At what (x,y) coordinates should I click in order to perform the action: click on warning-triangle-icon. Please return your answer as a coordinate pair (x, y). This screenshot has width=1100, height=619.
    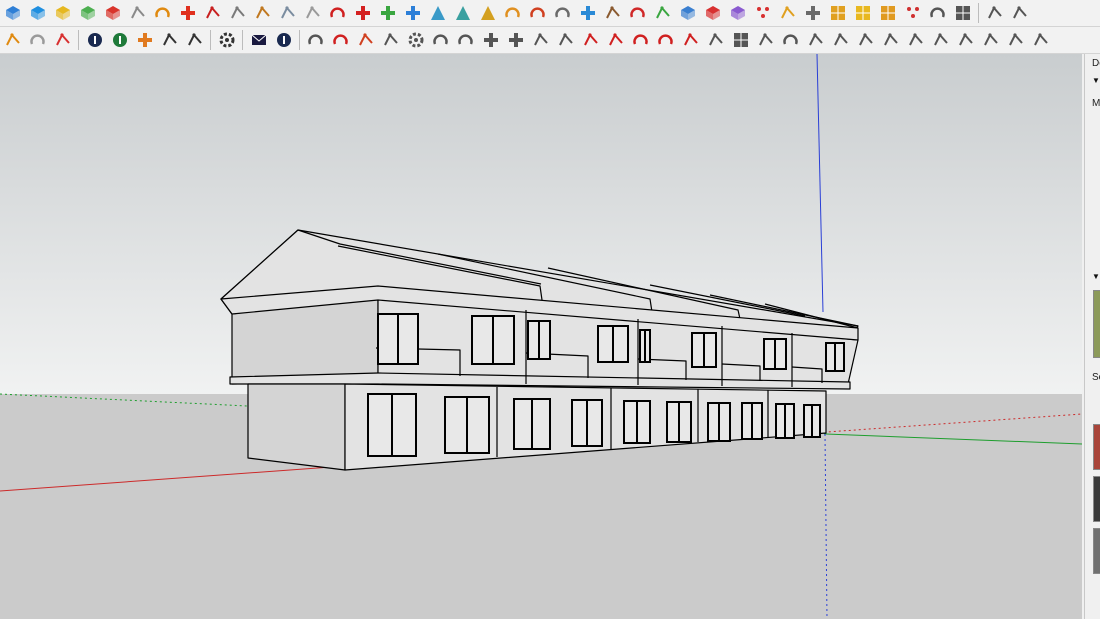
    Looking at the image, I should click on (487, 13).